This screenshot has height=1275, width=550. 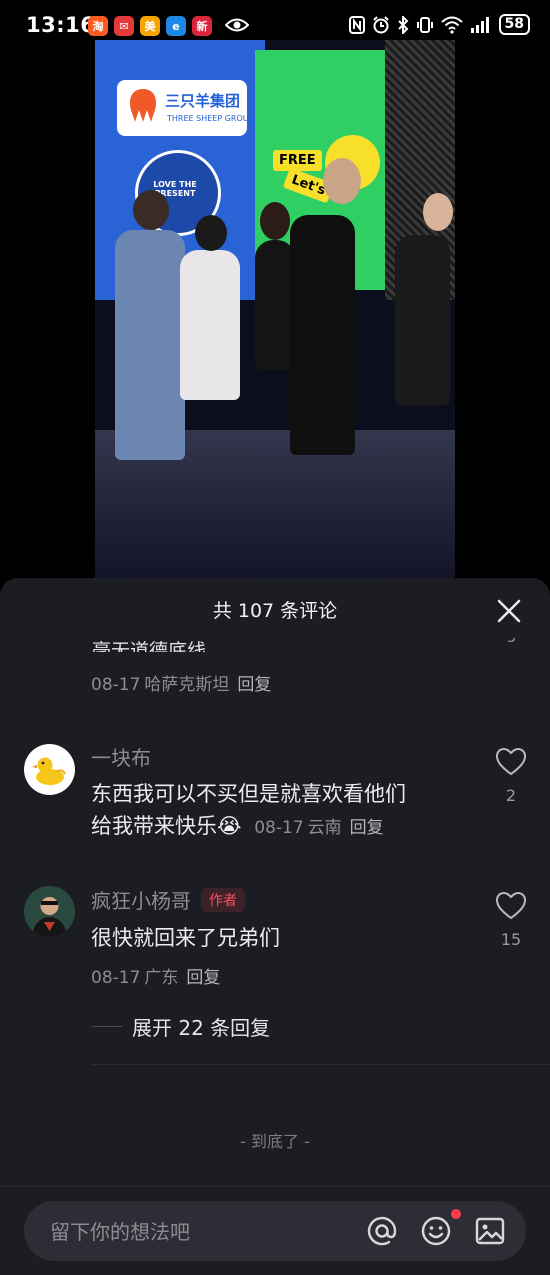 I want to click on comment-input-container, so click(x=275, y=1232).